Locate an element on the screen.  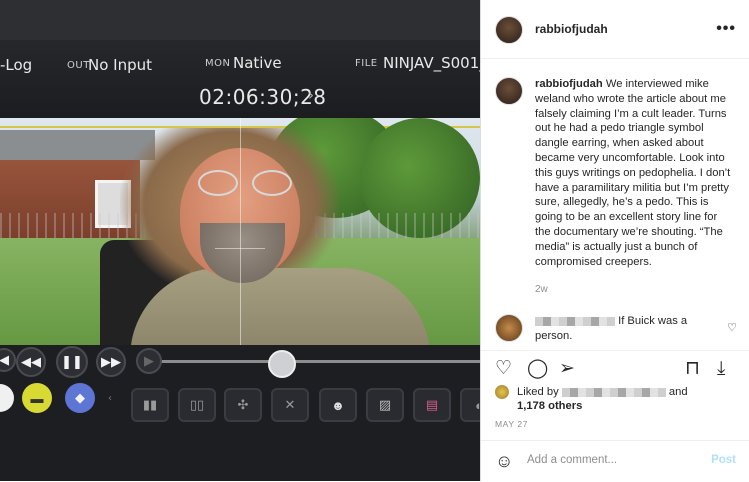
post-button: Post is located at coordinates (723, 460).